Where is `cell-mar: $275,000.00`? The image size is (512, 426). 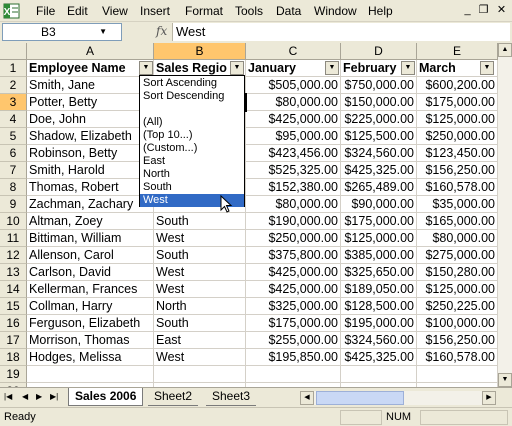
cell-mar: $275,000.00 is located at coordinates (457, 255).